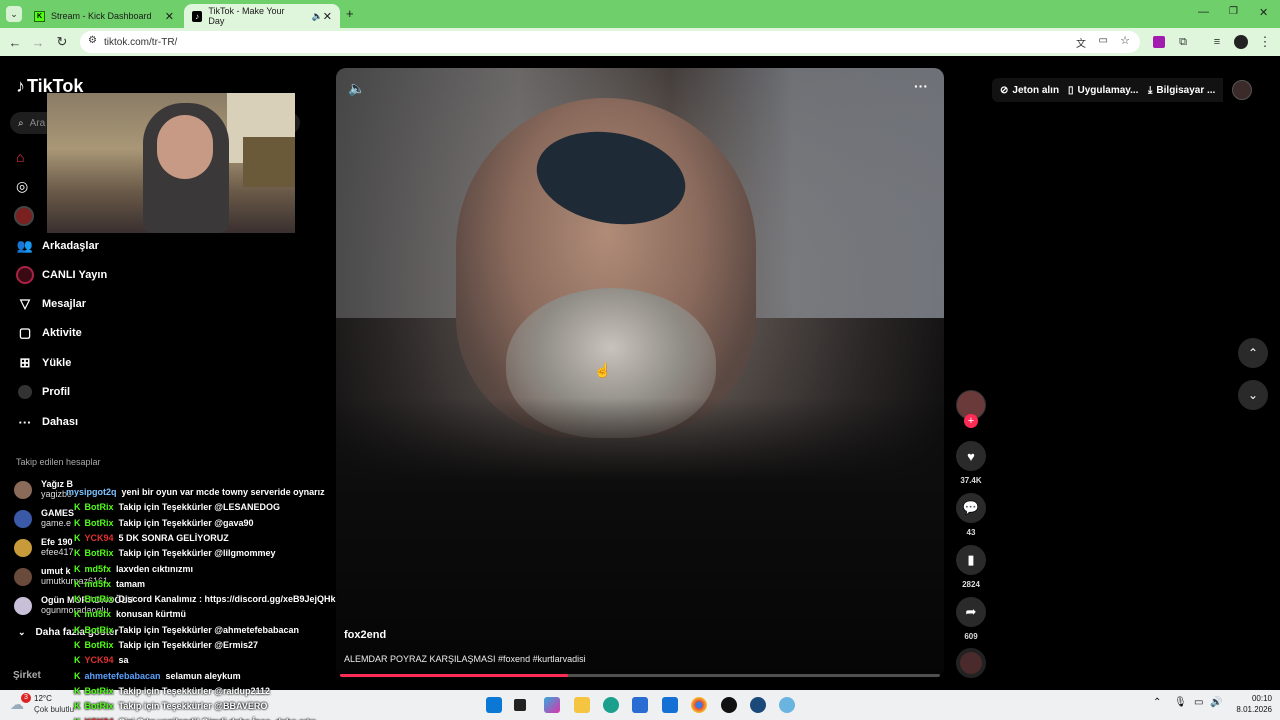 The width and height of the screenshot is (1280, 720). I want to click on sidebar-item-live: CANLI Yayın, so click(61, 275).